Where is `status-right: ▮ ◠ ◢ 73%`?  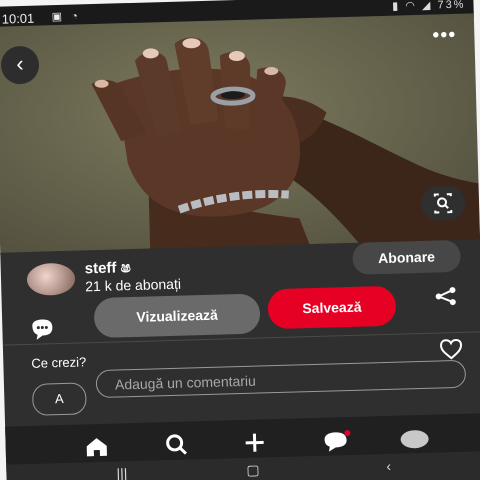
status-right: ▮ ◠ ◢ 73% is located at coordinates (429, 6).